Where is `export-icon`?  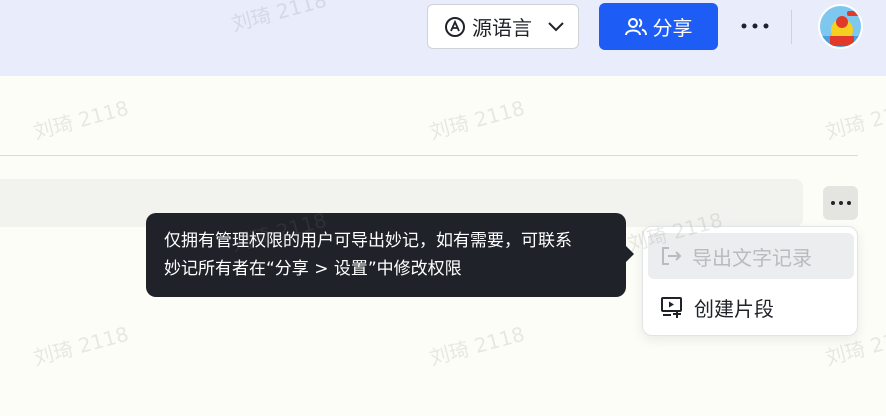
export-icon is located at coordinates (671, 256).